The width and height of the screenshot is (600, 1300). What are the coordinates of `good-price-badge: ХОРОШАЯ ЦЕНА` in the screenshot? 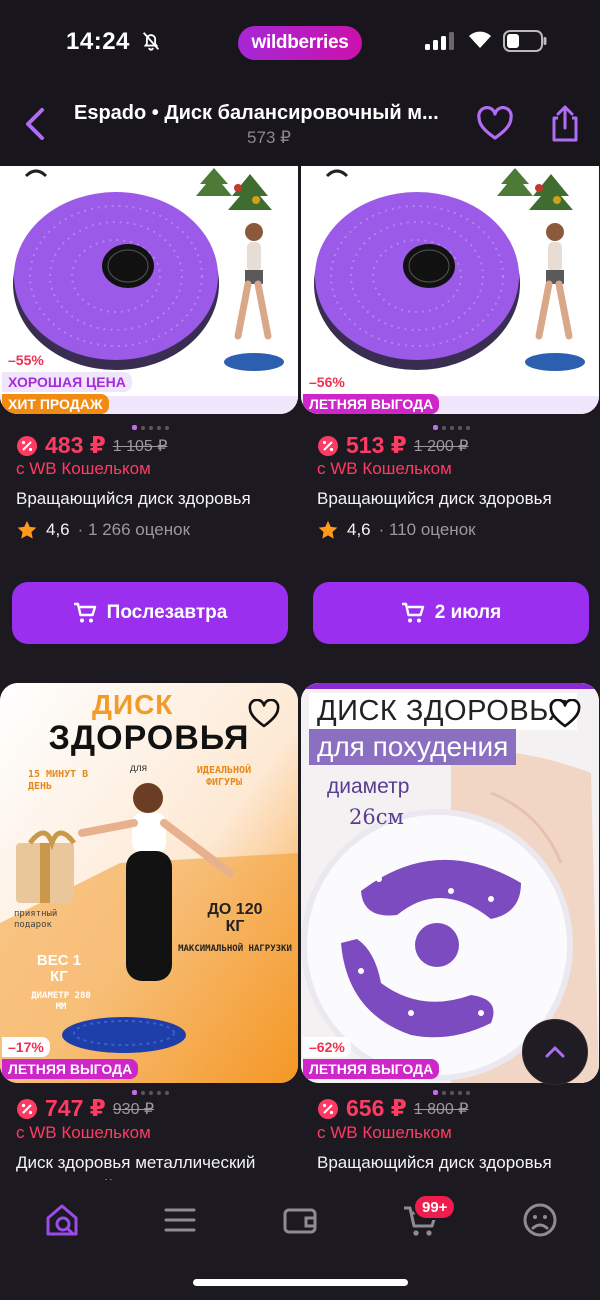 It's located at (67, 382).